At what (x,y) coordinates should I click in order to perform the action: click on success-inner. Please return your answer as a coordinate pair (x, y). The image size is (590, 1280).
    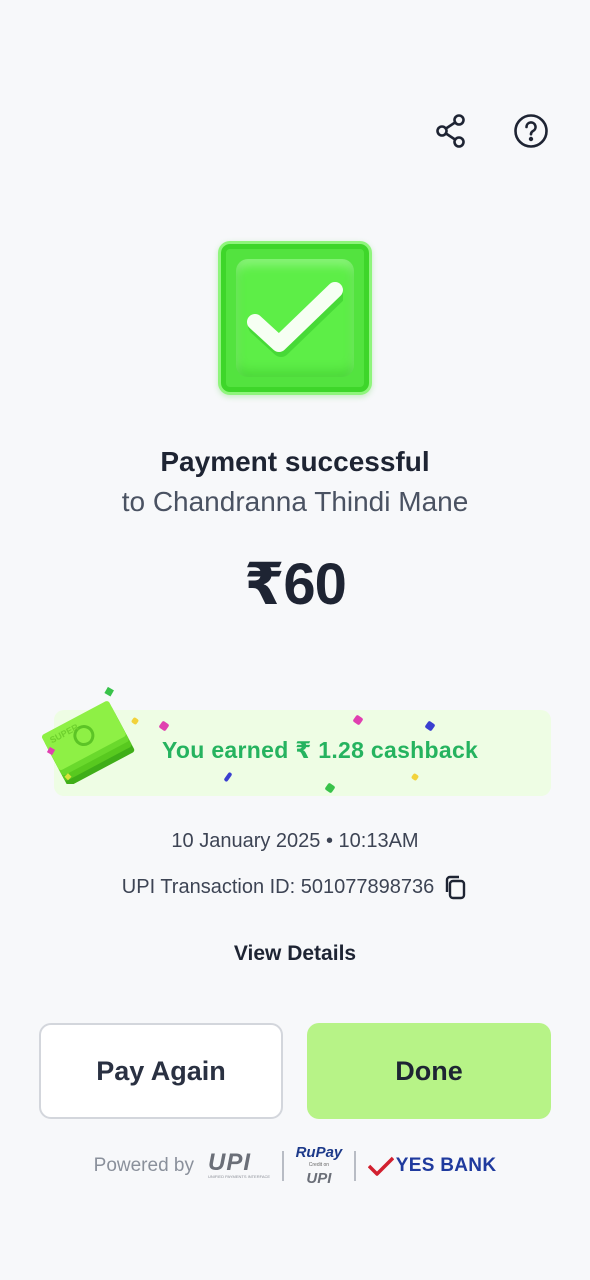
    Looking at the image, I should click on (295, 318).